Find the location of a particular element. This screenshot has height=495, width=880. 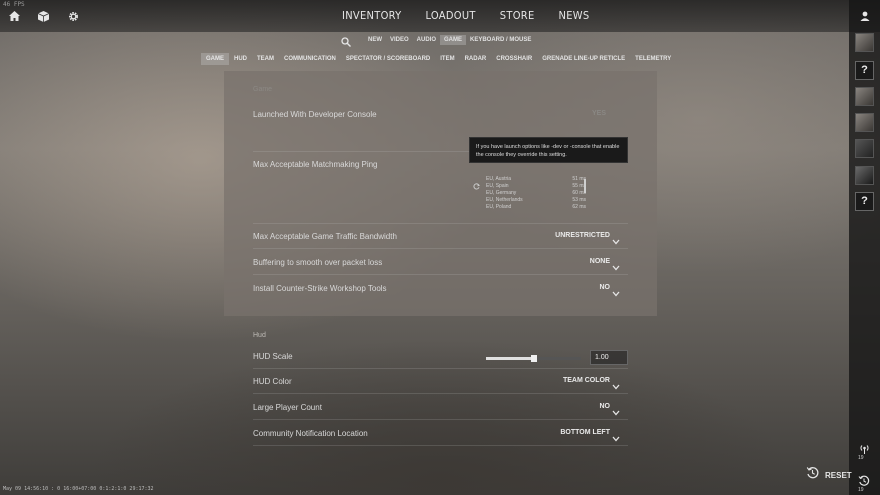

setting-value: YES is located at coordinates (598, 113).